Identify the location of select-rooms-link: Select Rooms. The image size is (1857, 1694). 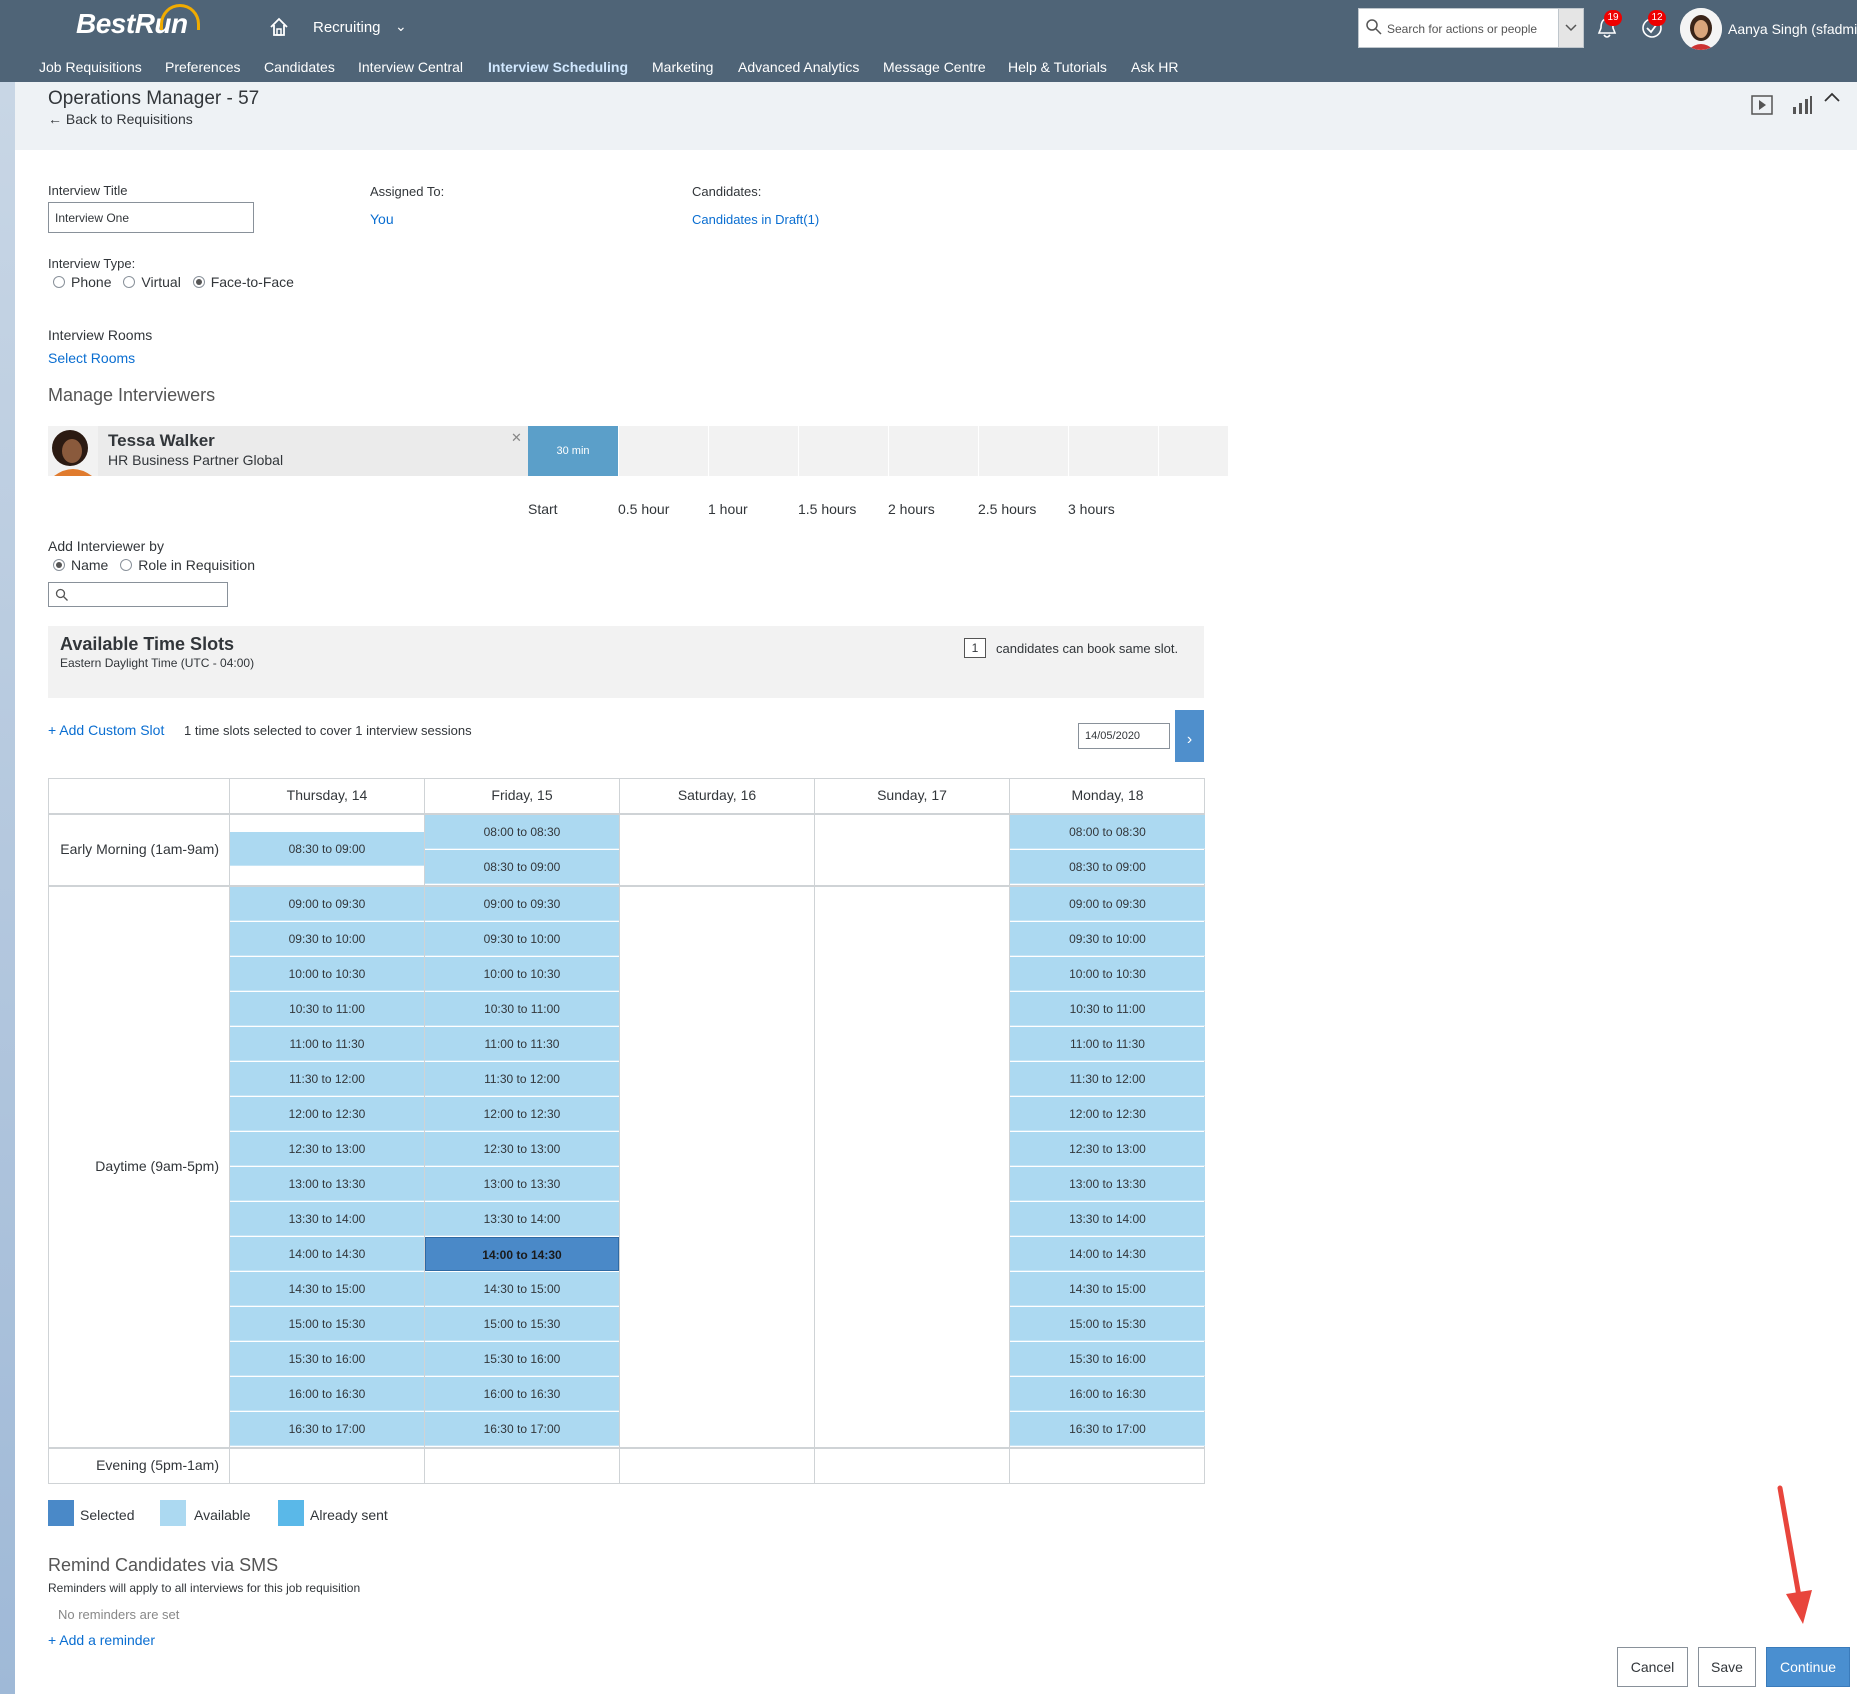
(91, 358).